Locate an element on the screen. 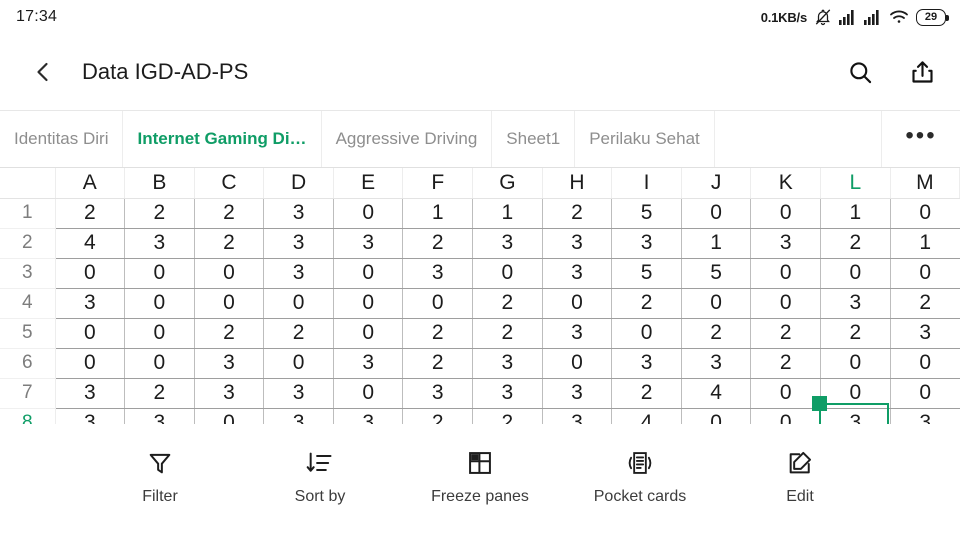 The height and width of the screenshot is (540, 960). table-row: 2 4 3 2 3 3 2 3 3 3 1 3 2 1 is located at coordinates (480, 243).